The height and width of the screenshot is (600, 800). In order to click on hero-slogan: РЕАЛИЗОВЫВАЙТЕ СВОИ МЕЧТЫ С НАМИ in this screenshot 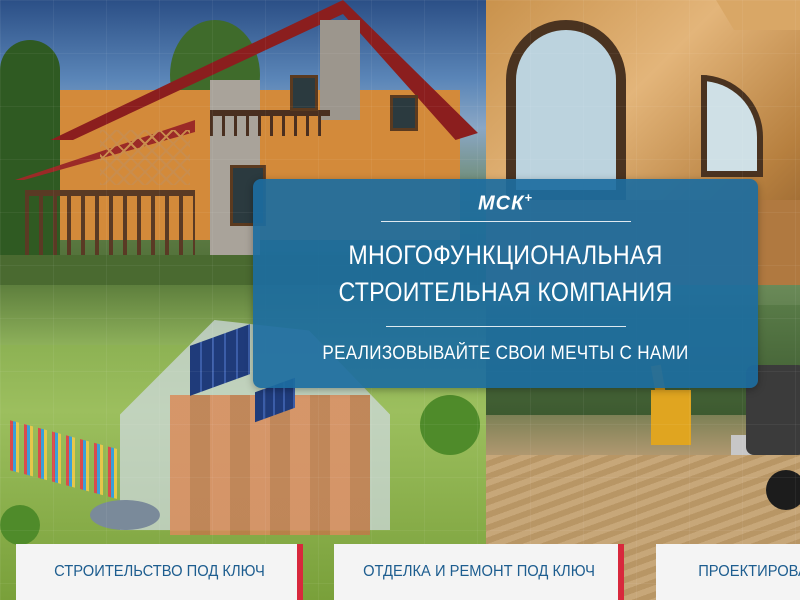, I will do `click(505, 353)`.